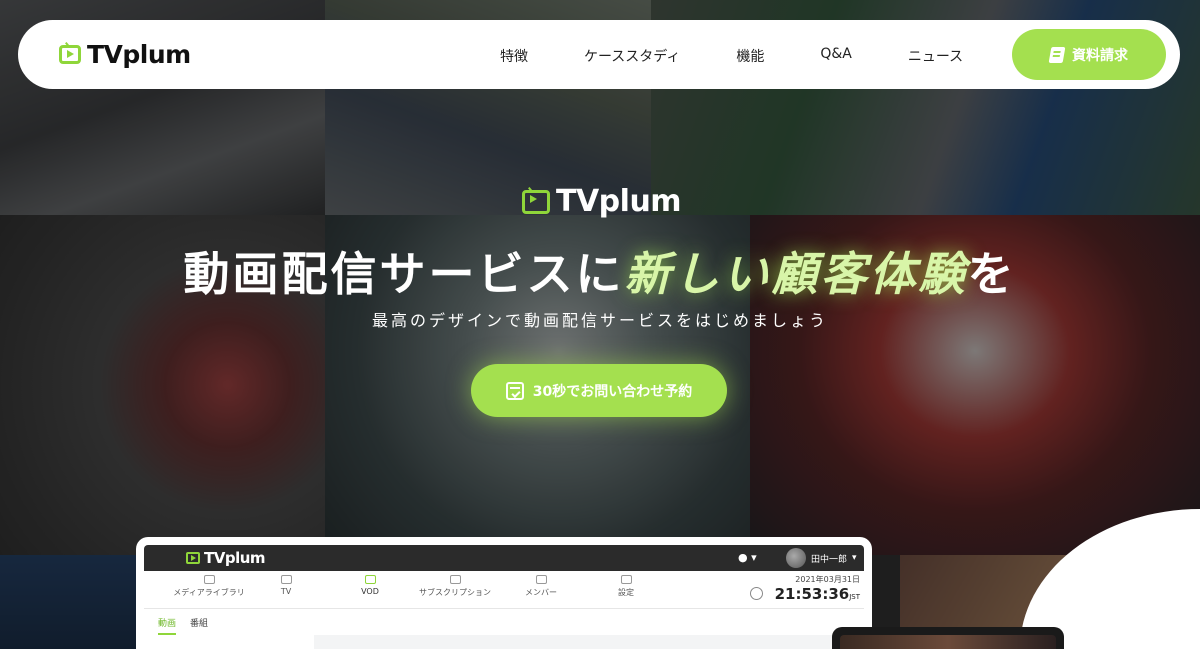  I want to click on contact-reserve-label: 30秒でお問い合わせ予約, so click(612, 391).